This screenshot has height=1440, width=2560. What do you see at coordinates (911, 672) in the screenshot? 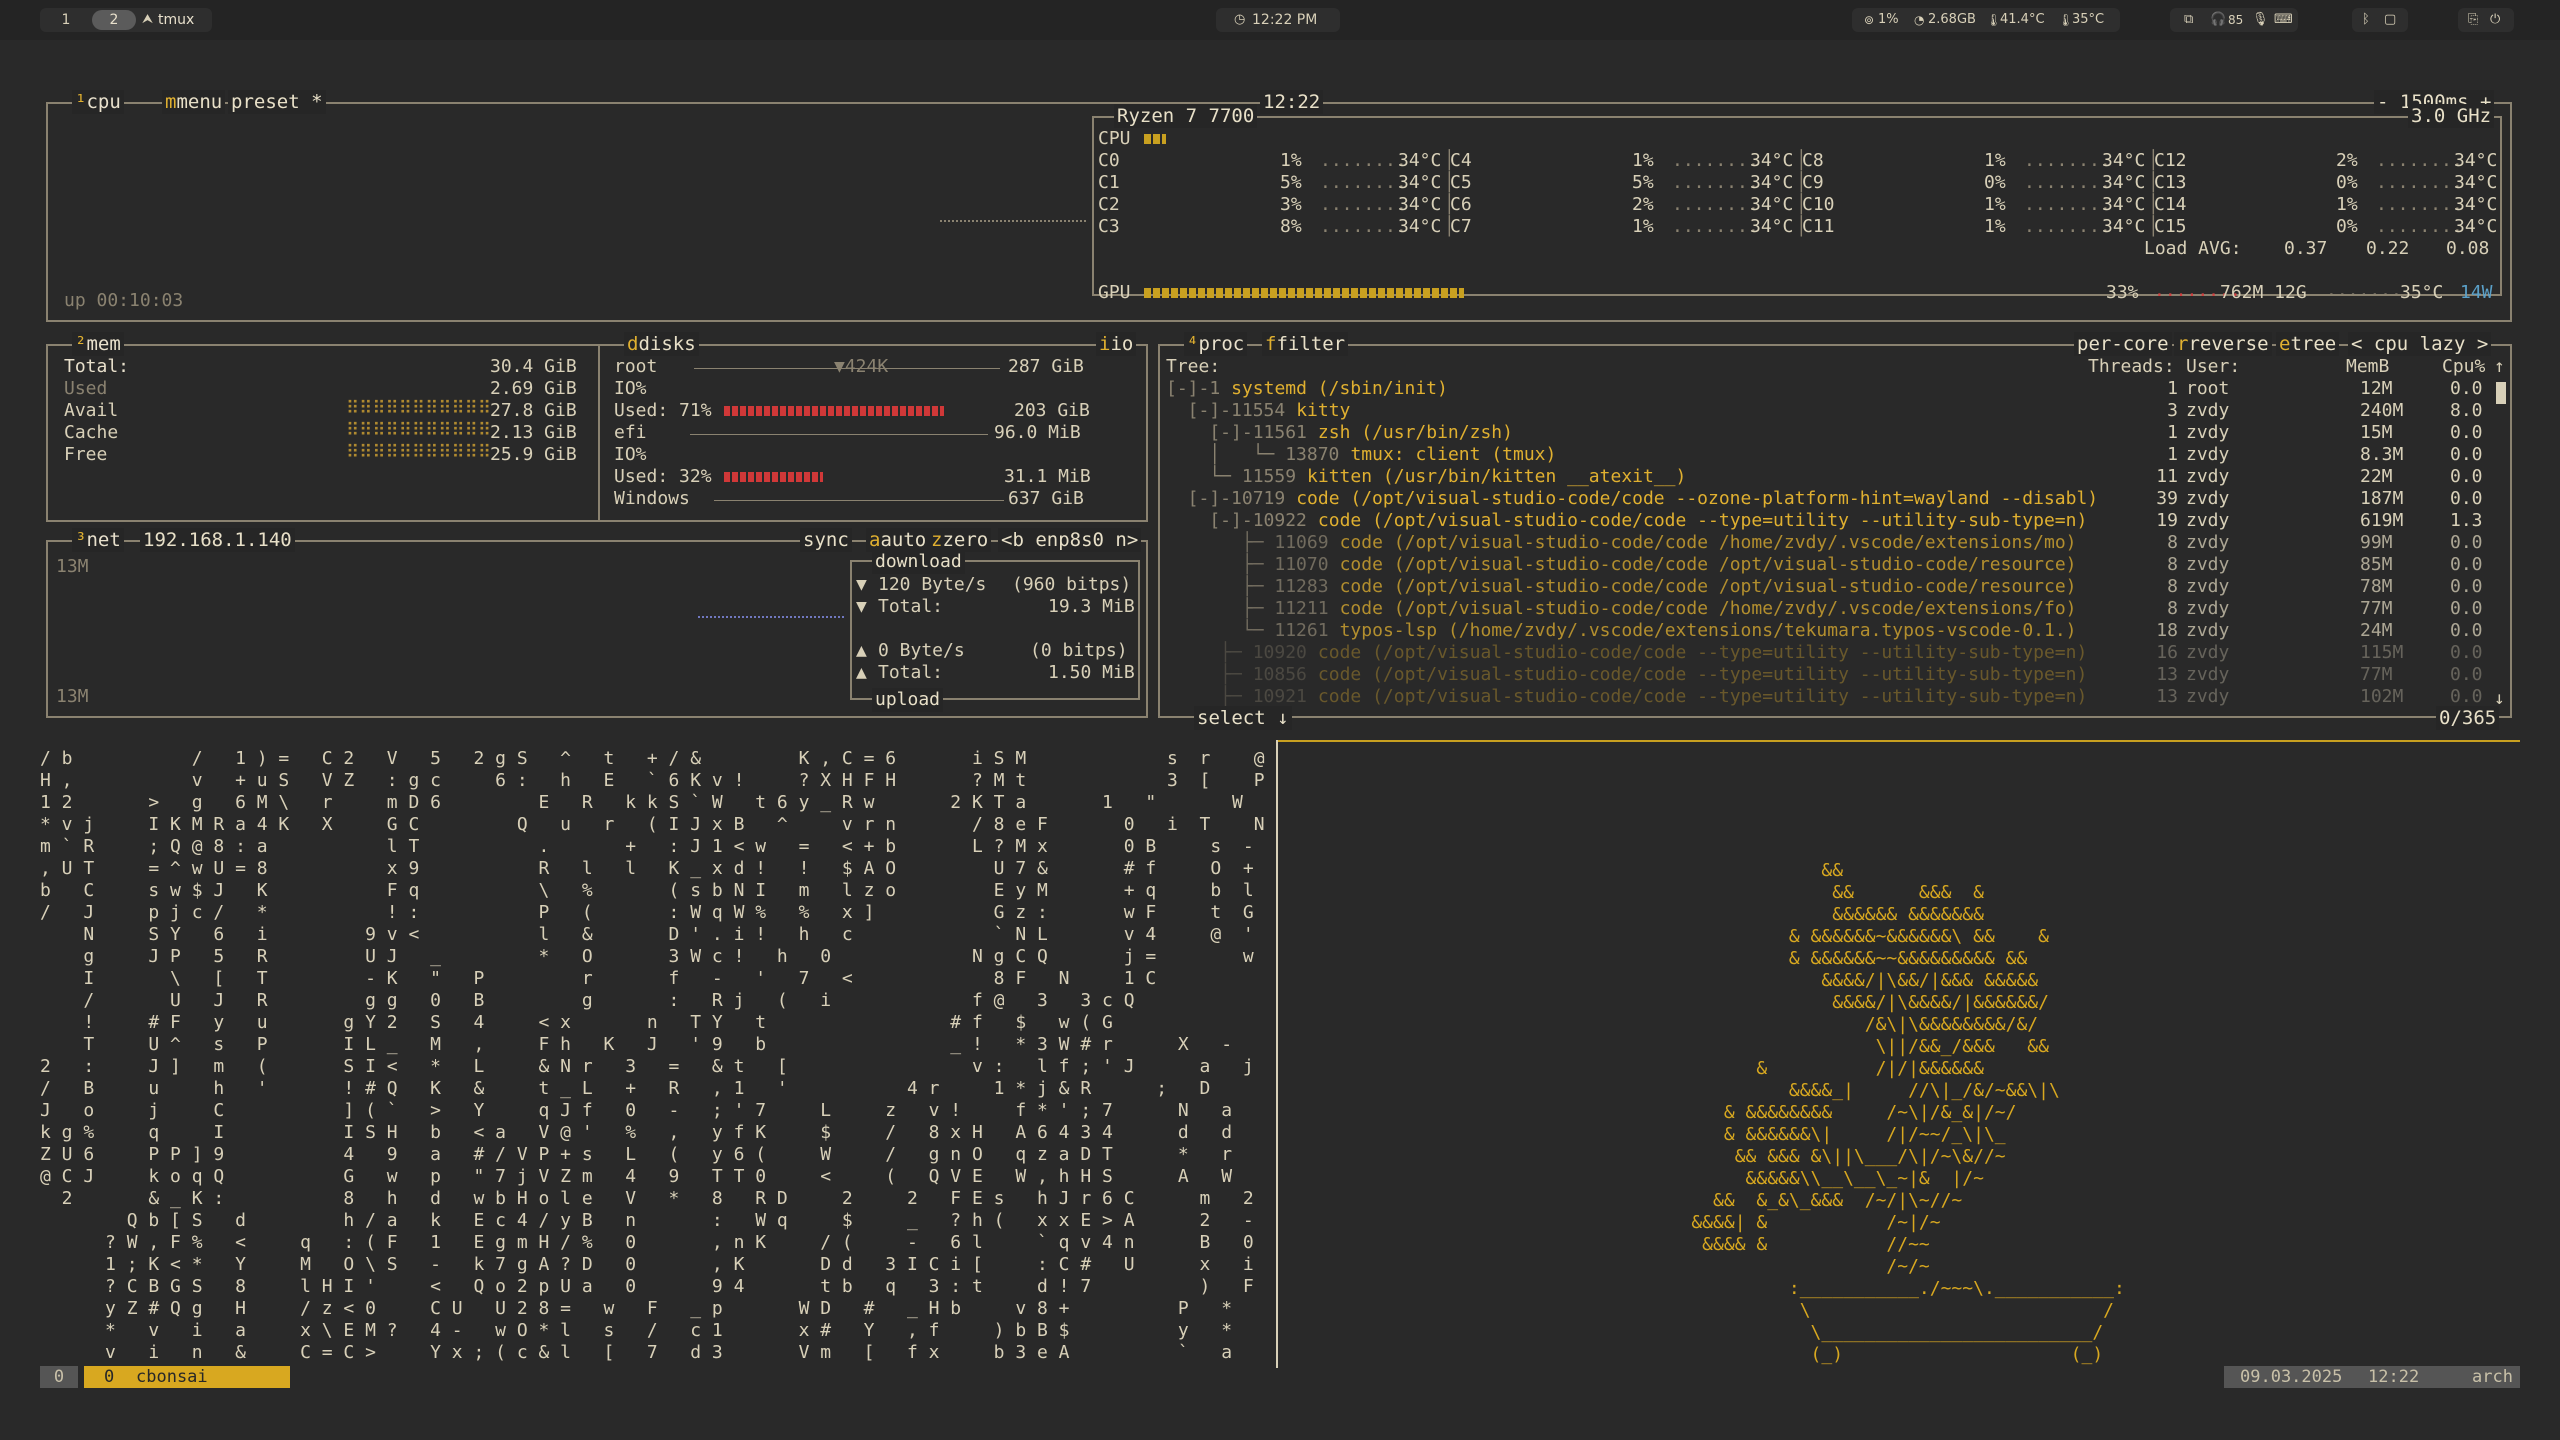
I see `up-total-label: Total:` at bounding box center [911, 672].